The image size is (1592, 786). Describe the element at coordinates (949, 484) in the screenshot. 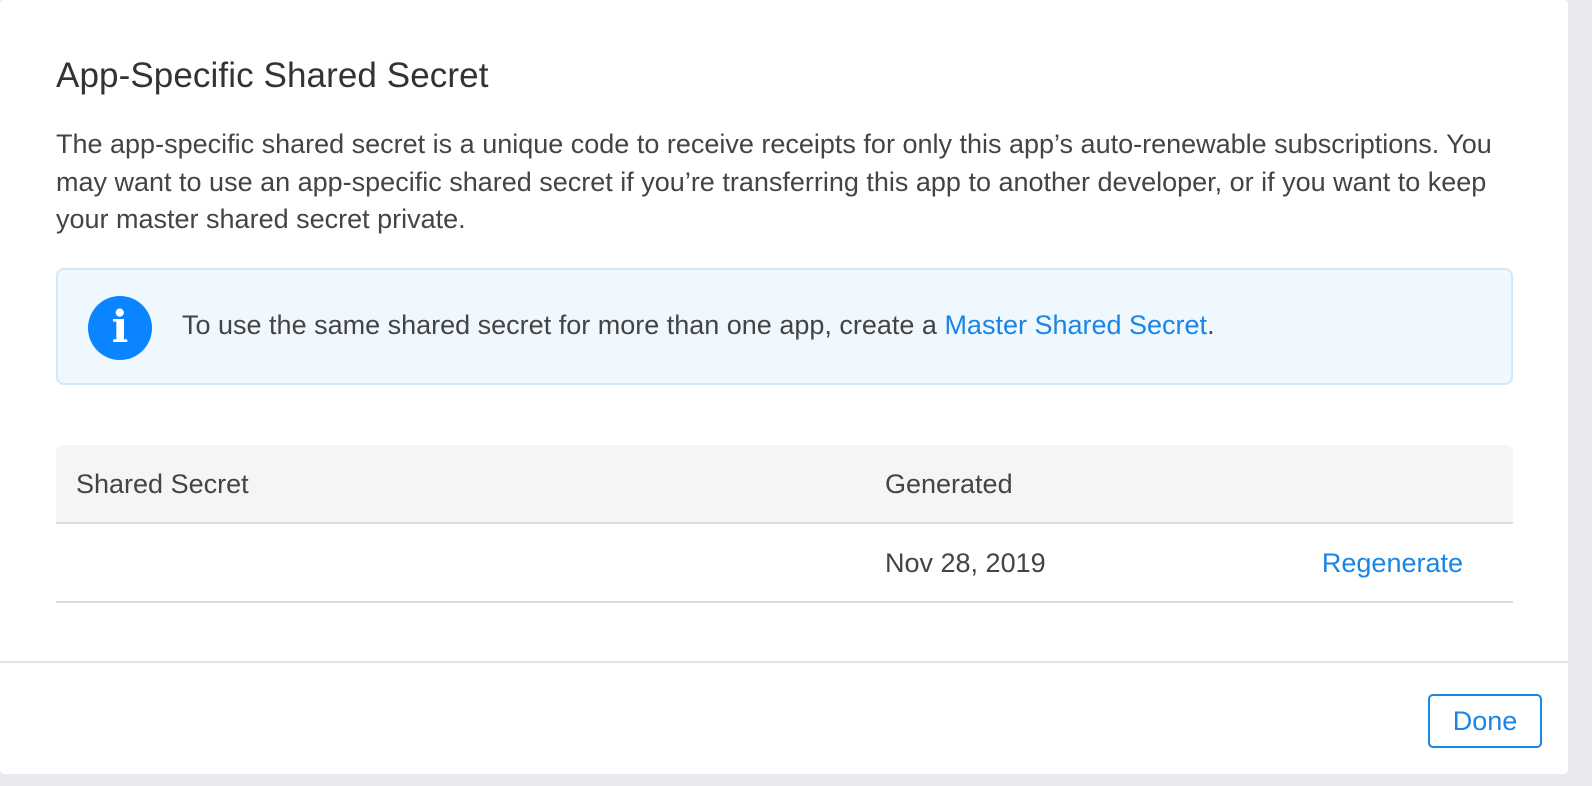

I see `column-header-generated: Generated` at that location.